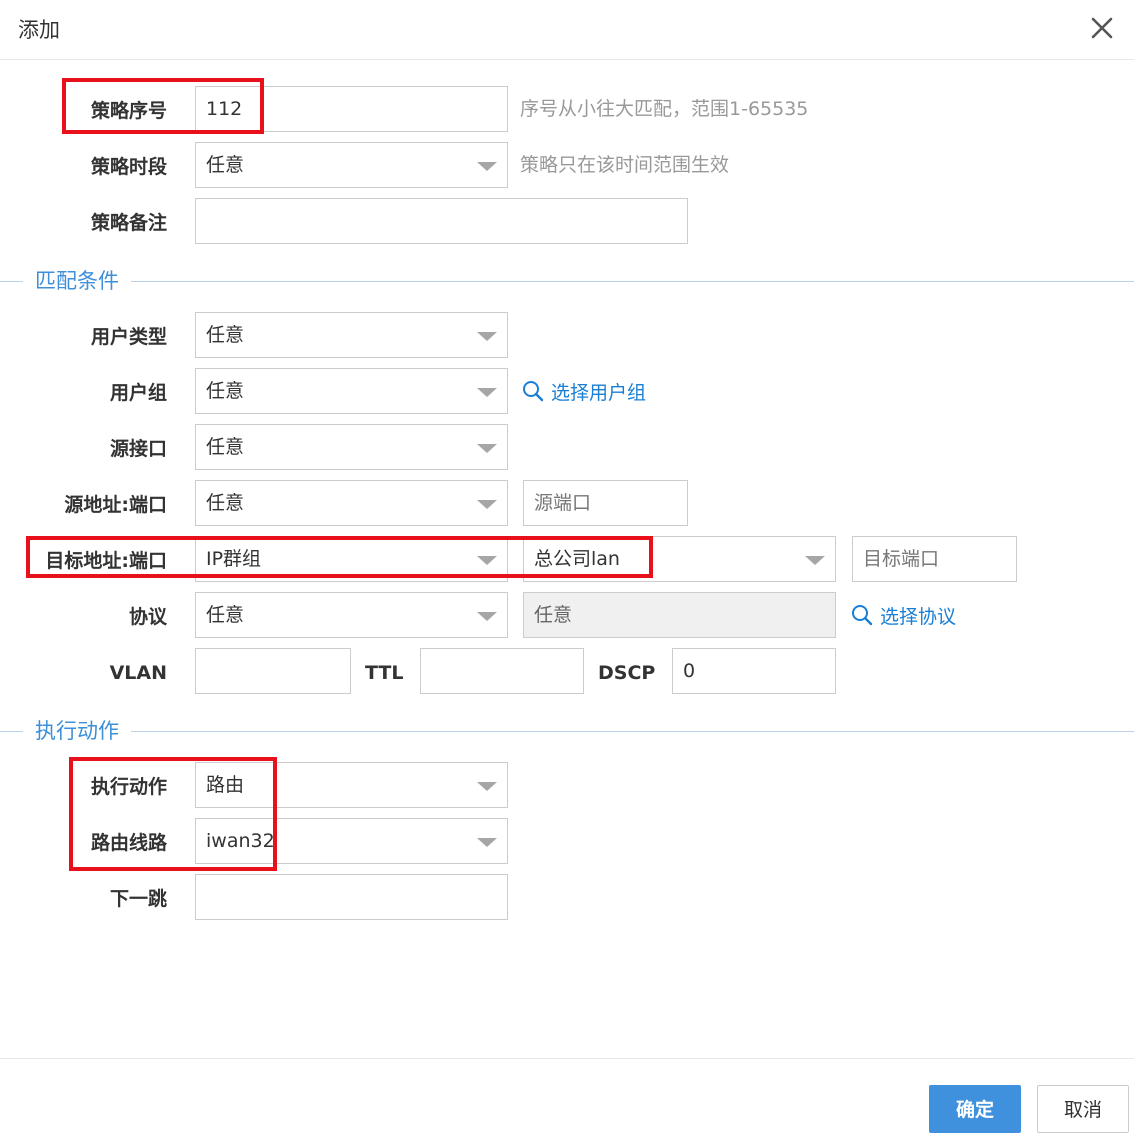 This screenshot has height=1141, width=1134. What do you see at coordinates (351, 841) in the screenshot?
I see `route-line-select: iwan32` at bounding box center [351, 841].